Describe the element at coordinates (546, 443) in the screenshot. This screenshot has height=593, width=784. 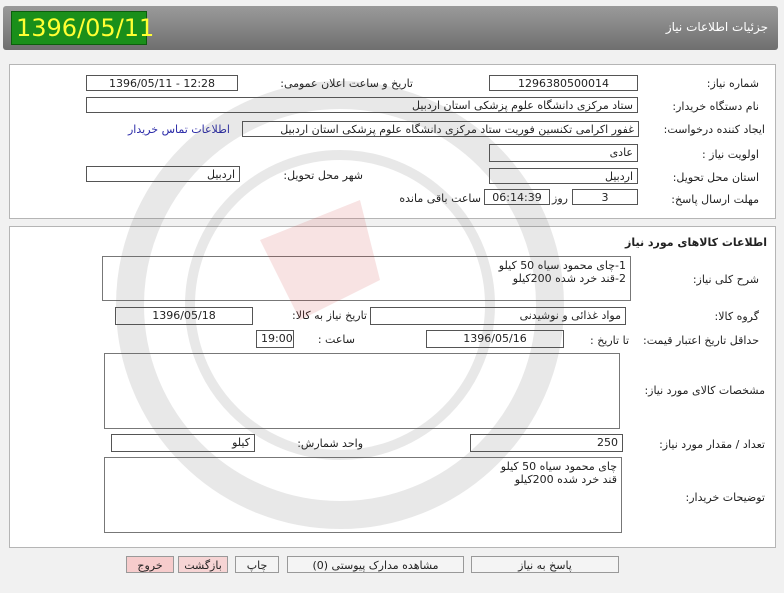
I see `quantity-field: 250` at that location.